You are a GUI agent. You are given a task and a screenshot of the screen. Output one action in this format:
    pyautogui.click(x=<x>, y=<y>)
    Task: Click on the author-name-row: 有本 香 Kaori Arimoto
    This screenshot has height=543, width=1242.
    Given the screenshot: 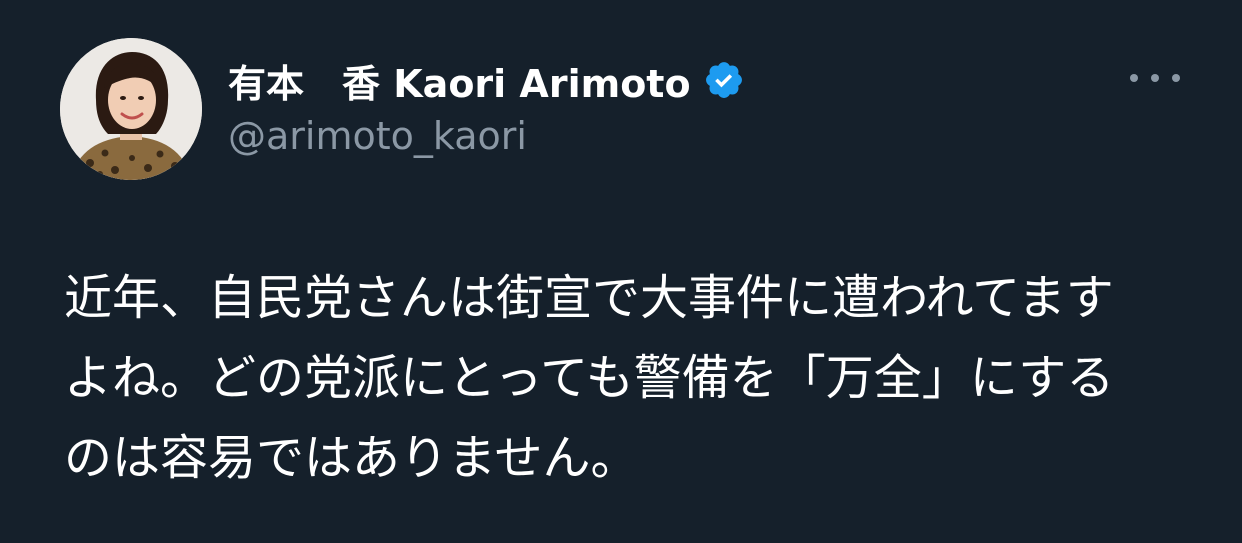 What is the action you would take?
    pyautogui.click(x=486, y=80)
    